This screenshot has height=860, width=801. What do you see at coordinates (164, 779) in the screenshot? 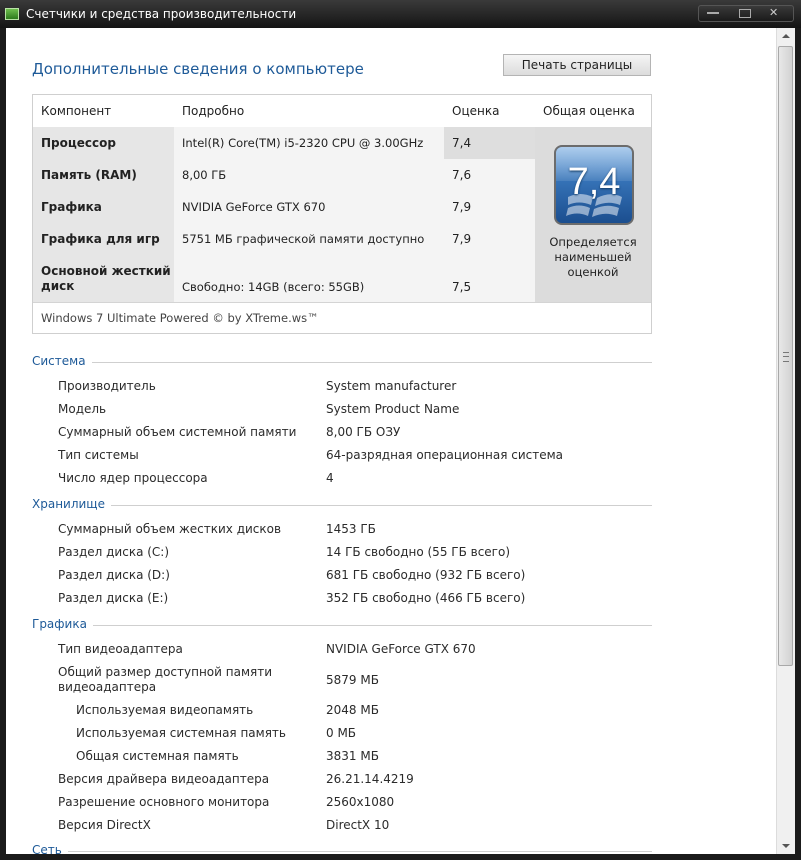
I see `info-key: Версия драйвера видеоадаптера` at bounding box center [164, 779].